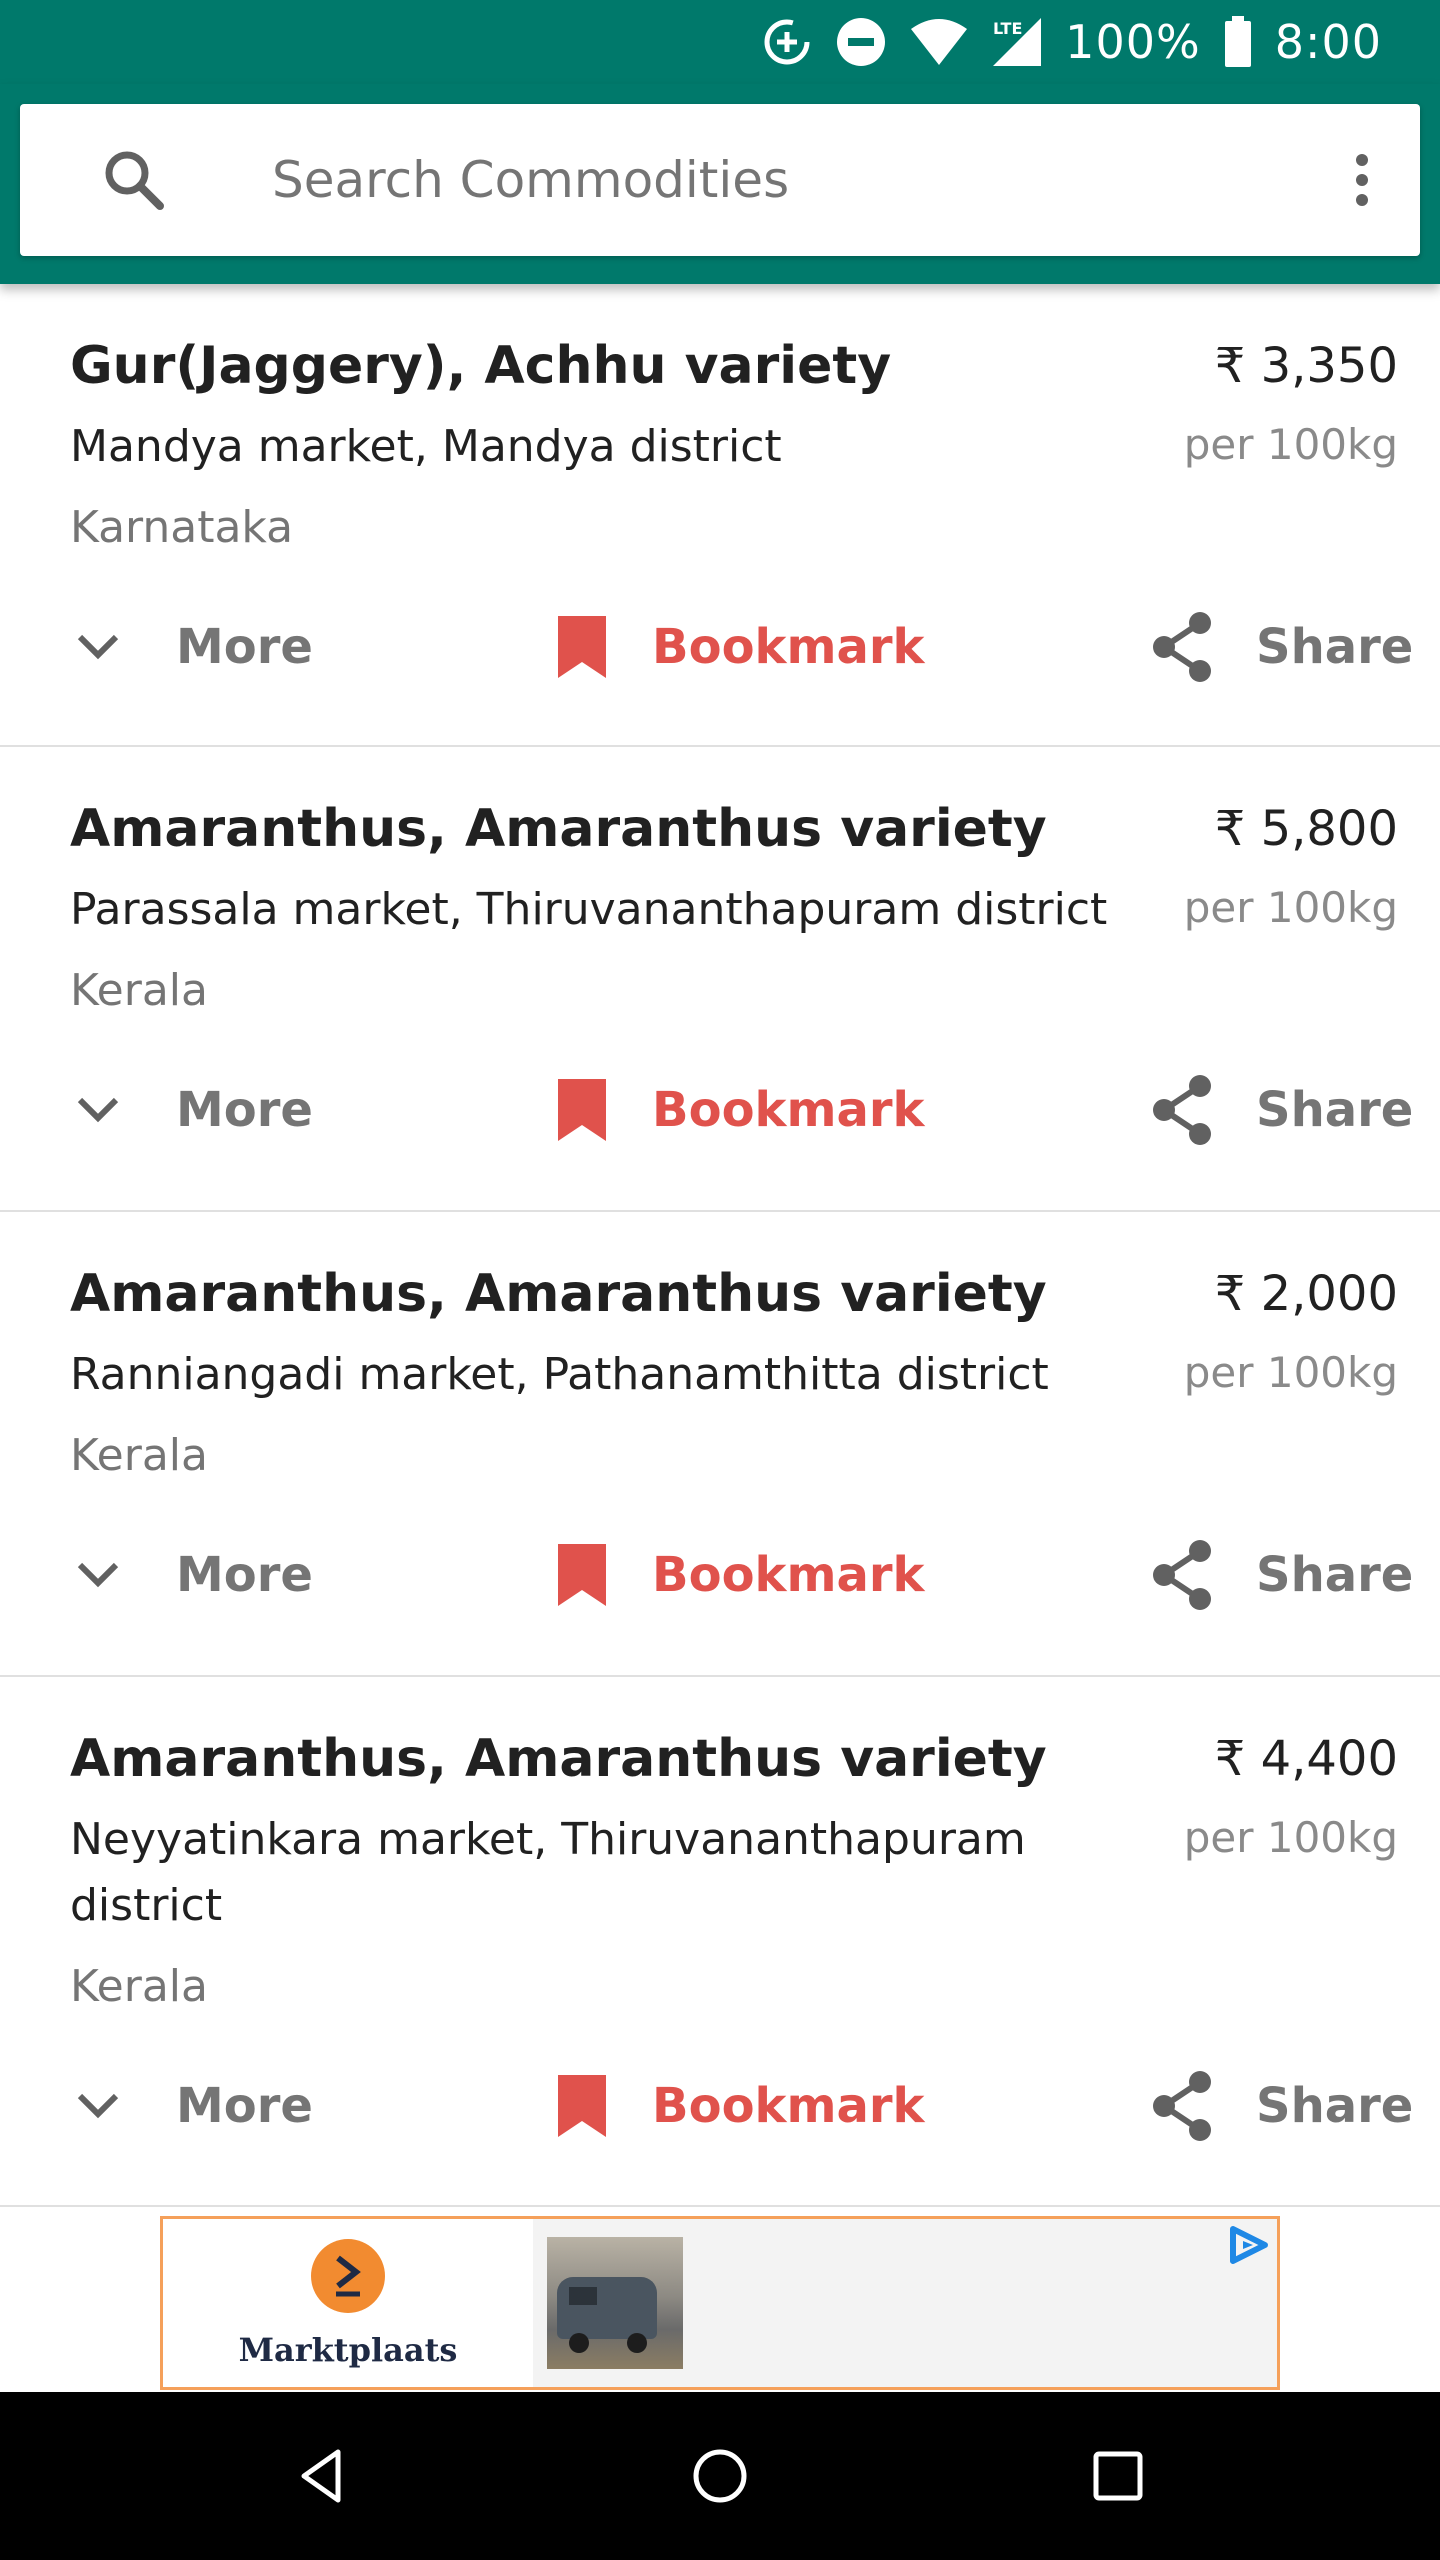 The image size is (1440, 2560). Describe the element at coordinates (1306, 829) in the screenshot. I see `commodity-price: ₹ 5,800` at that location.